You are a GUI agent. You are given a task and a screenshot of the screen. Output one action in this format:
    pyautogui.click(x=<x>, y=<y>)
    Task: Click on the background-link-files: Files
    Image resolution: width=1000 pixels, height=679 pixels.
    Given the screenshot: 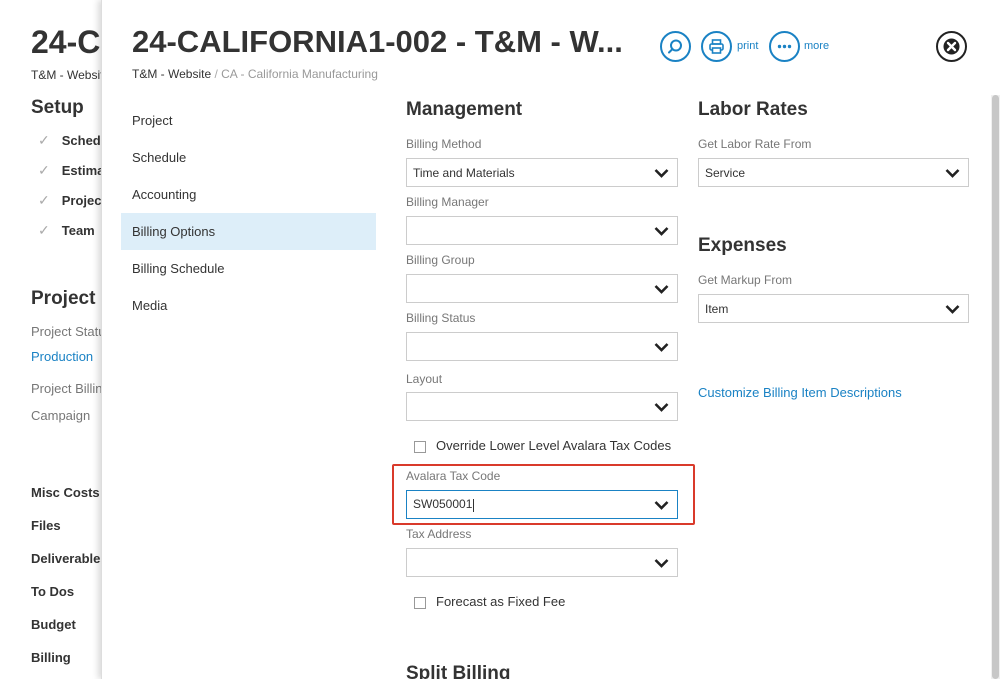 What is the action you would take?
    pyautogui.click(x=46, y=525)
    